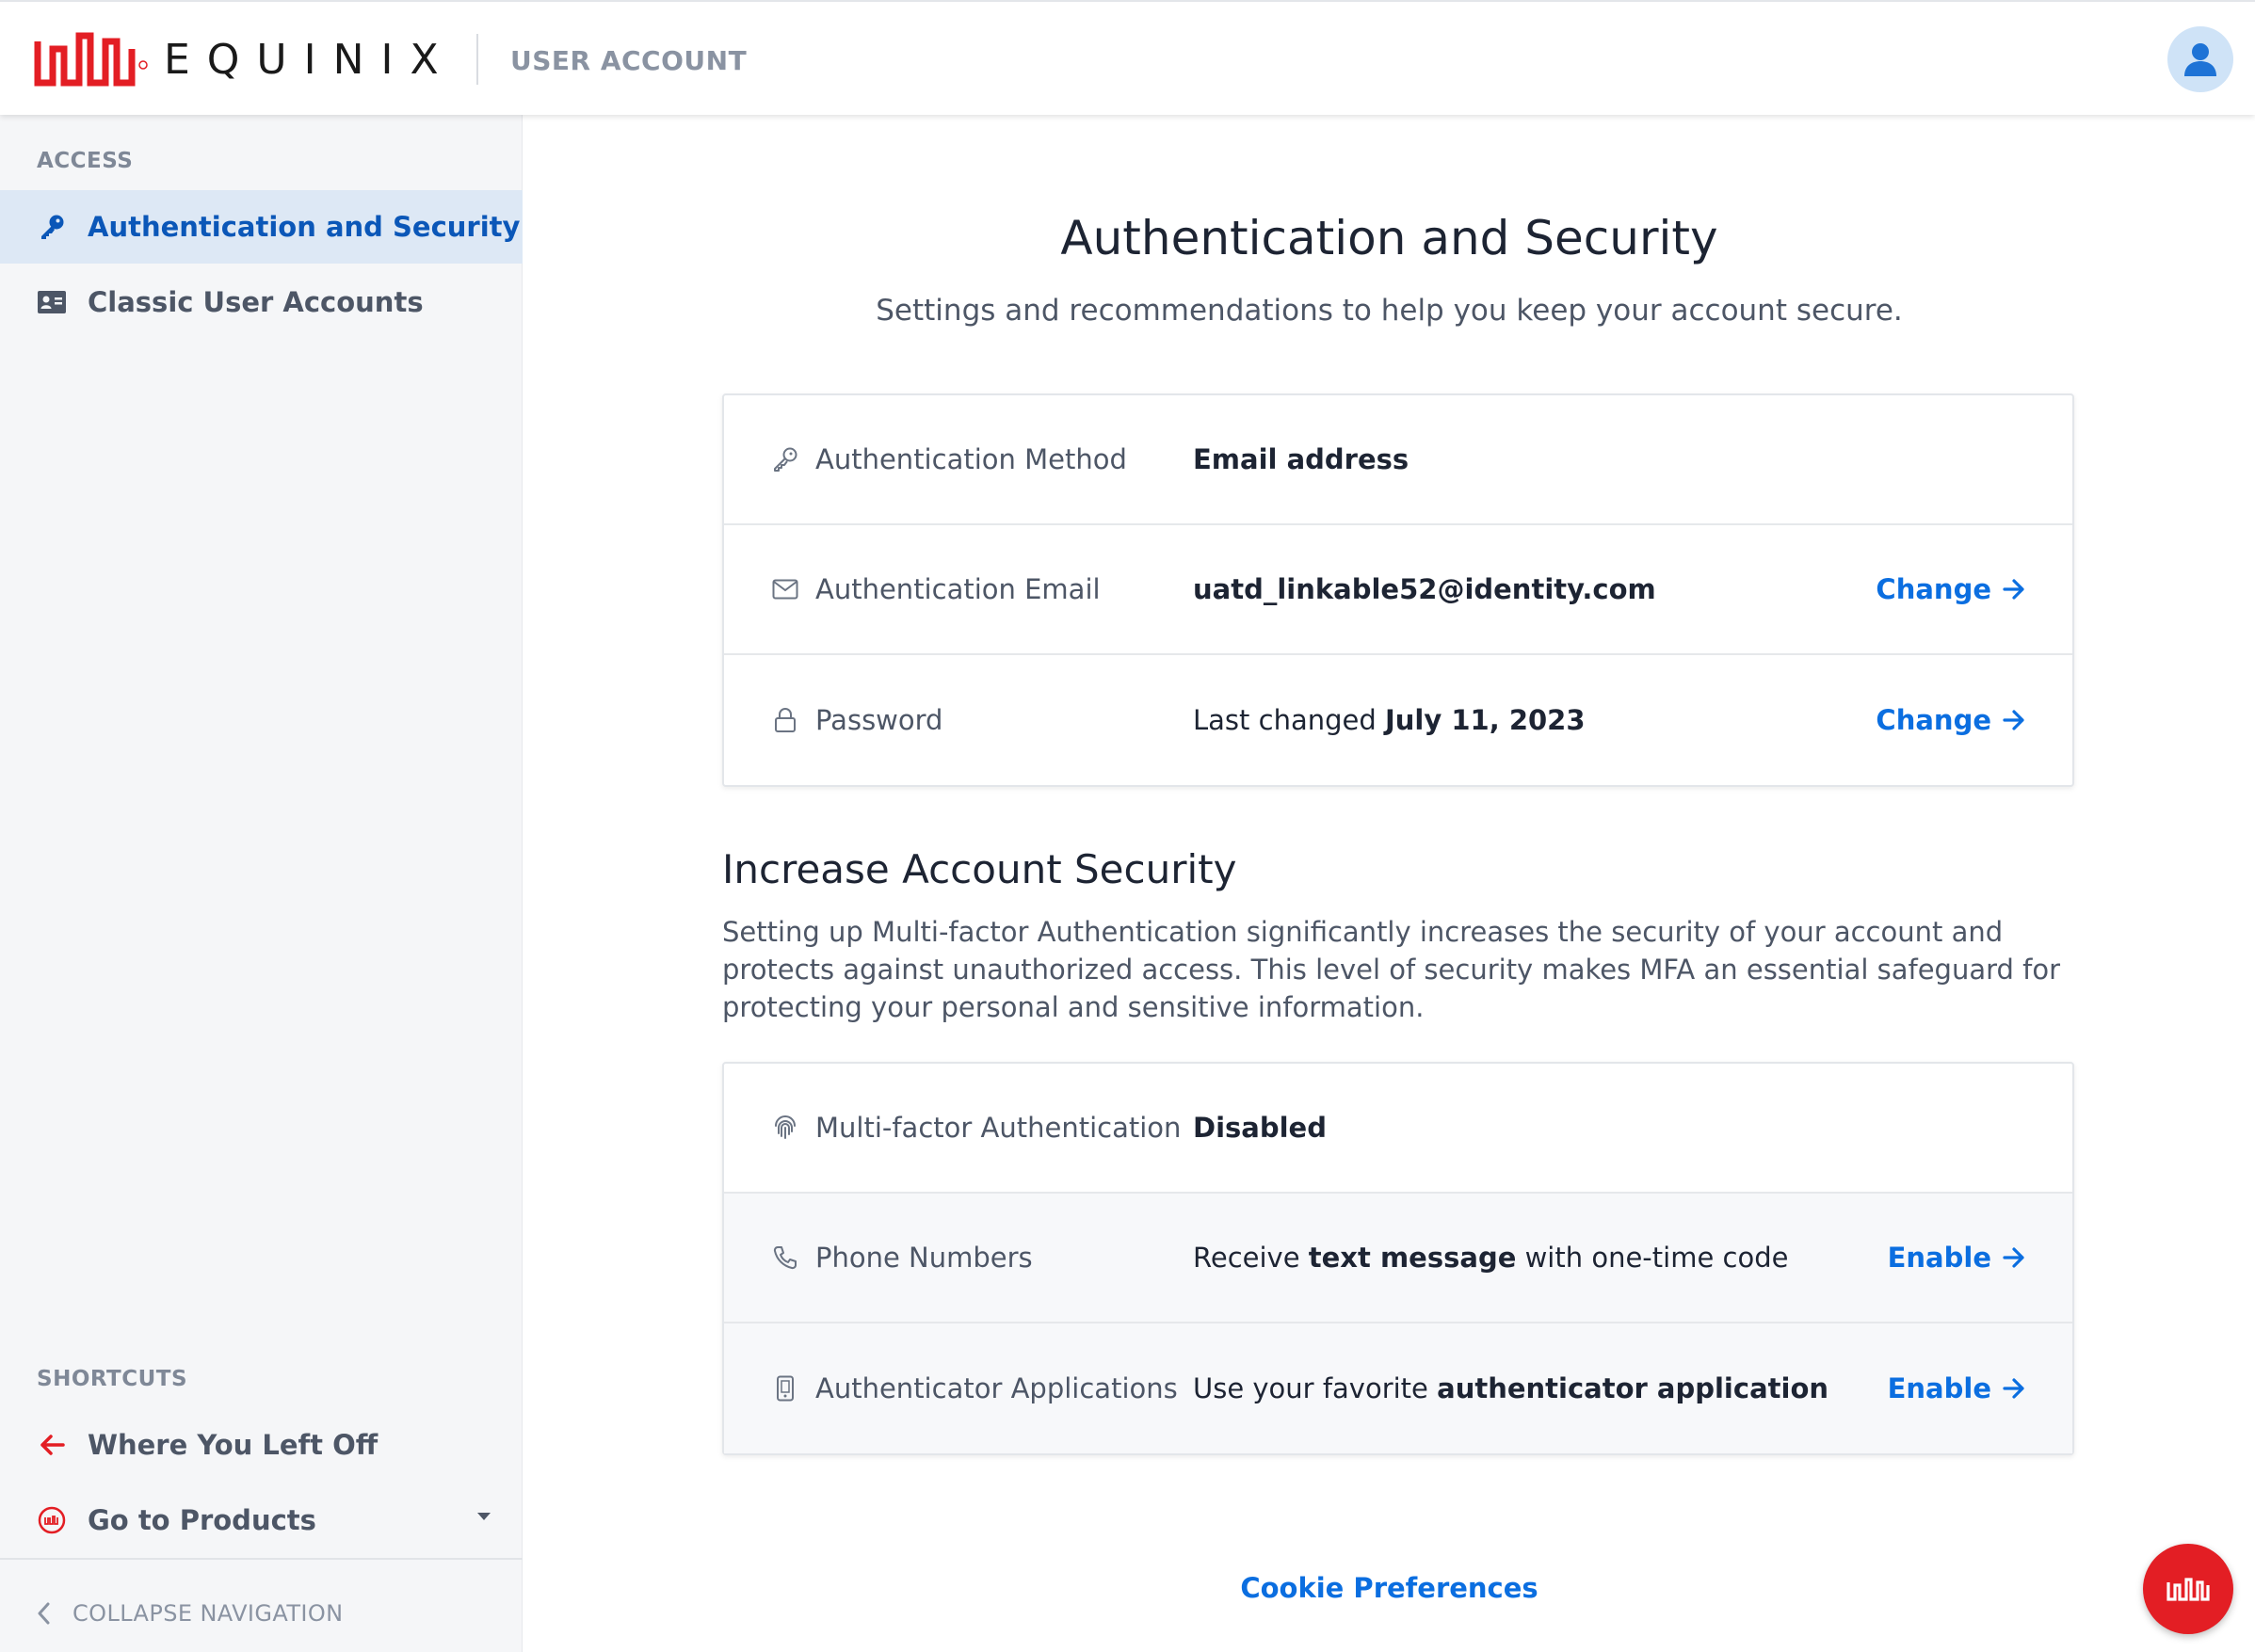 The height and width of the screenshot is (1652, 2255). Describe the element at coordinates (924, 1258) in the screenshot. I see `phone-numbers-label: Phone Numbers` at that location.